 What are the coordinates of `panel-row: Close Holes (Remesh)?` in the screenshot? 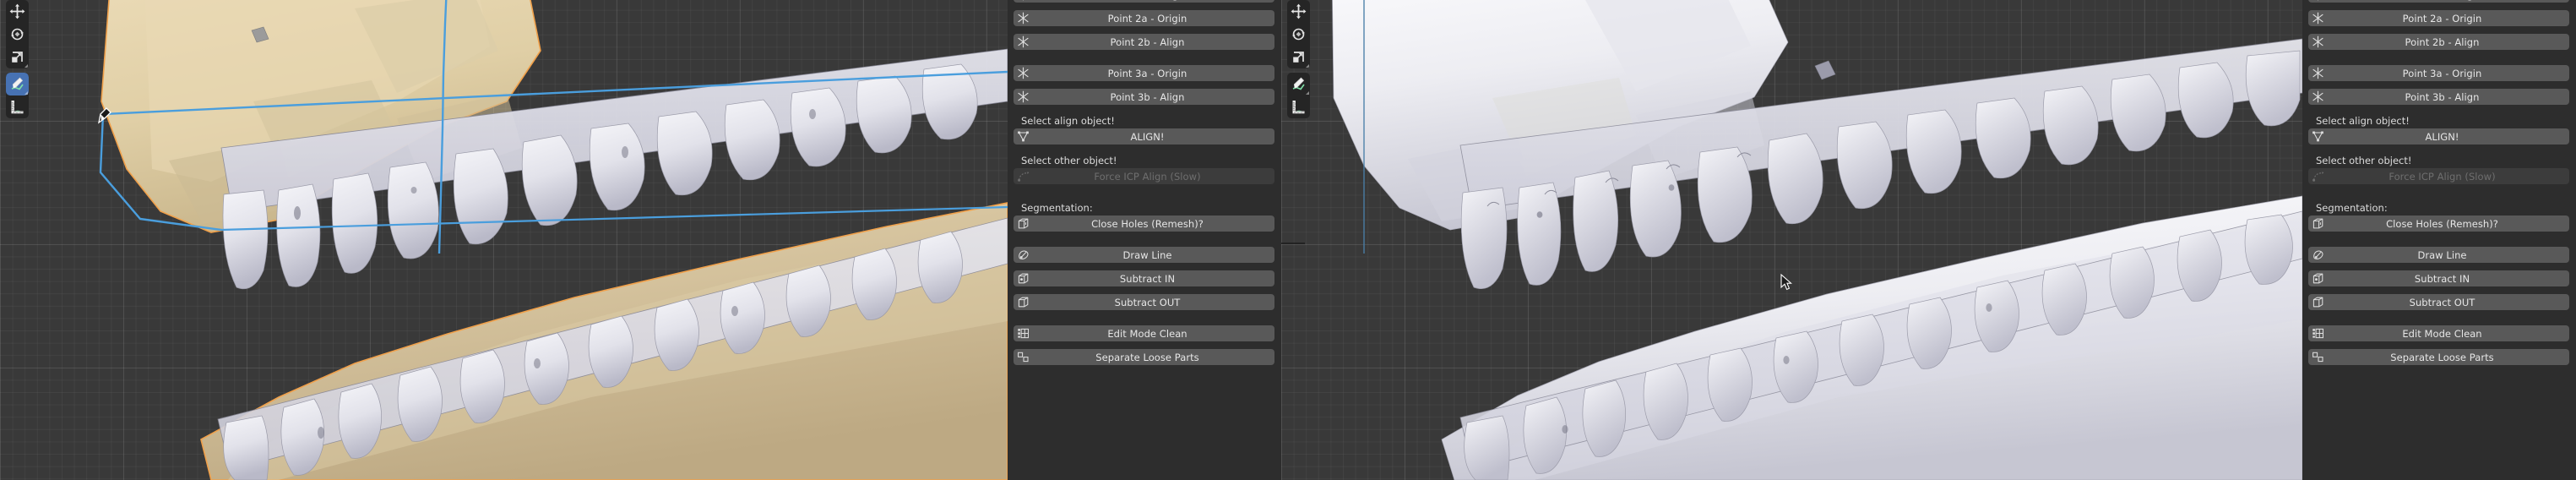 It's located at (1144, 224).